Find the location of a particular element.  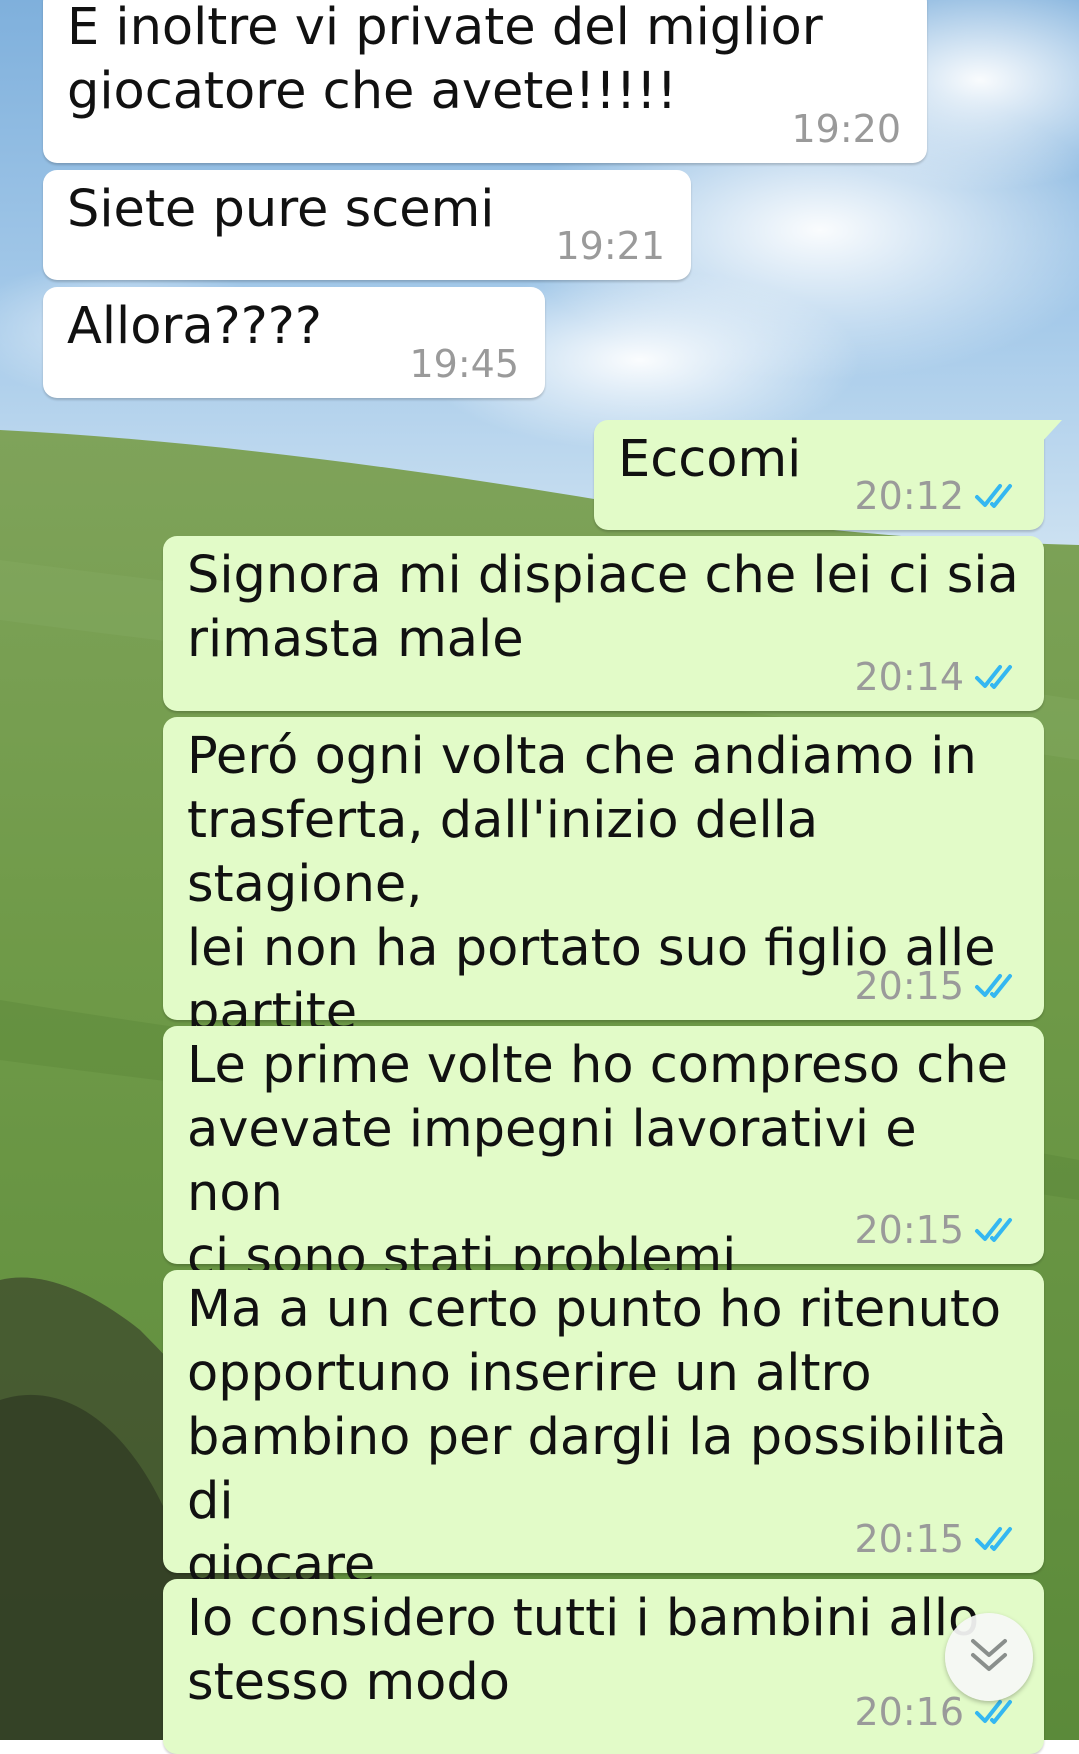

message-time: 19:20 is located at coordinates (846, 129).